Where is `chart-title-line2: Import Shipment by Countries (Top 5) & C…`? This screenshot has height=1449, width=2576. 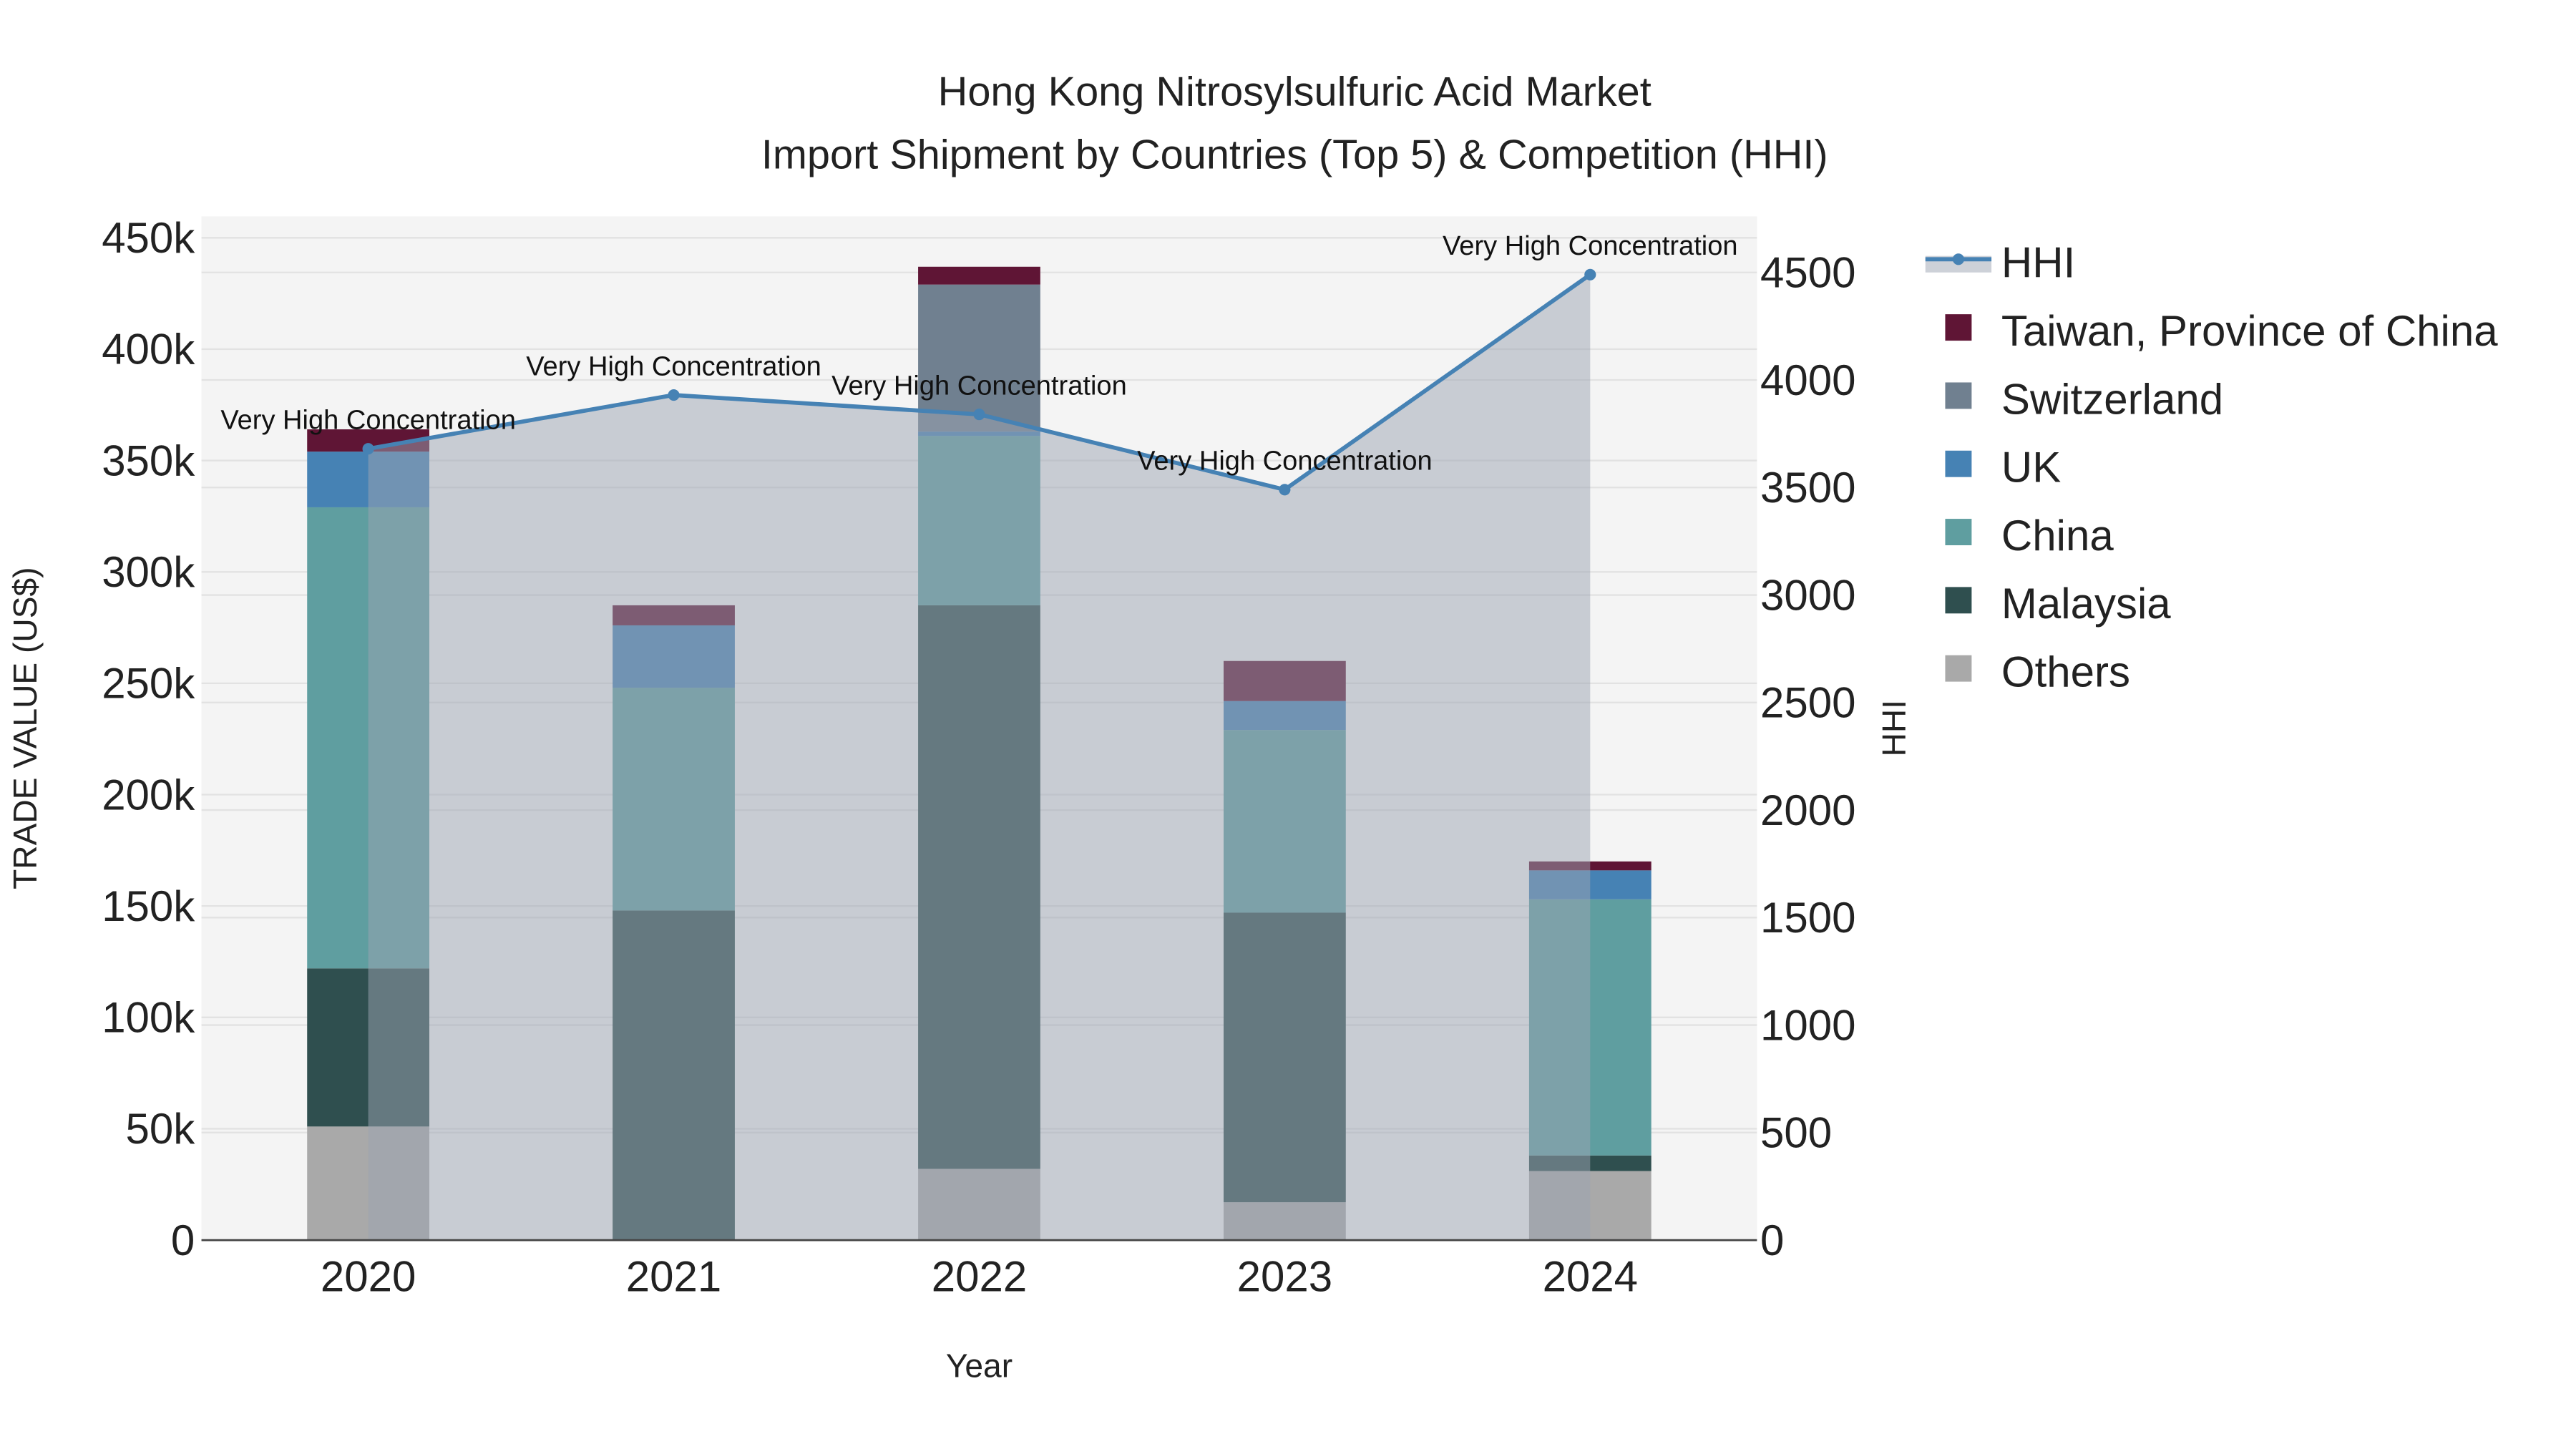 chart-title-line2: Import Shipment by Countries (Top 5) & C… is located at coordinates (1294, 154).